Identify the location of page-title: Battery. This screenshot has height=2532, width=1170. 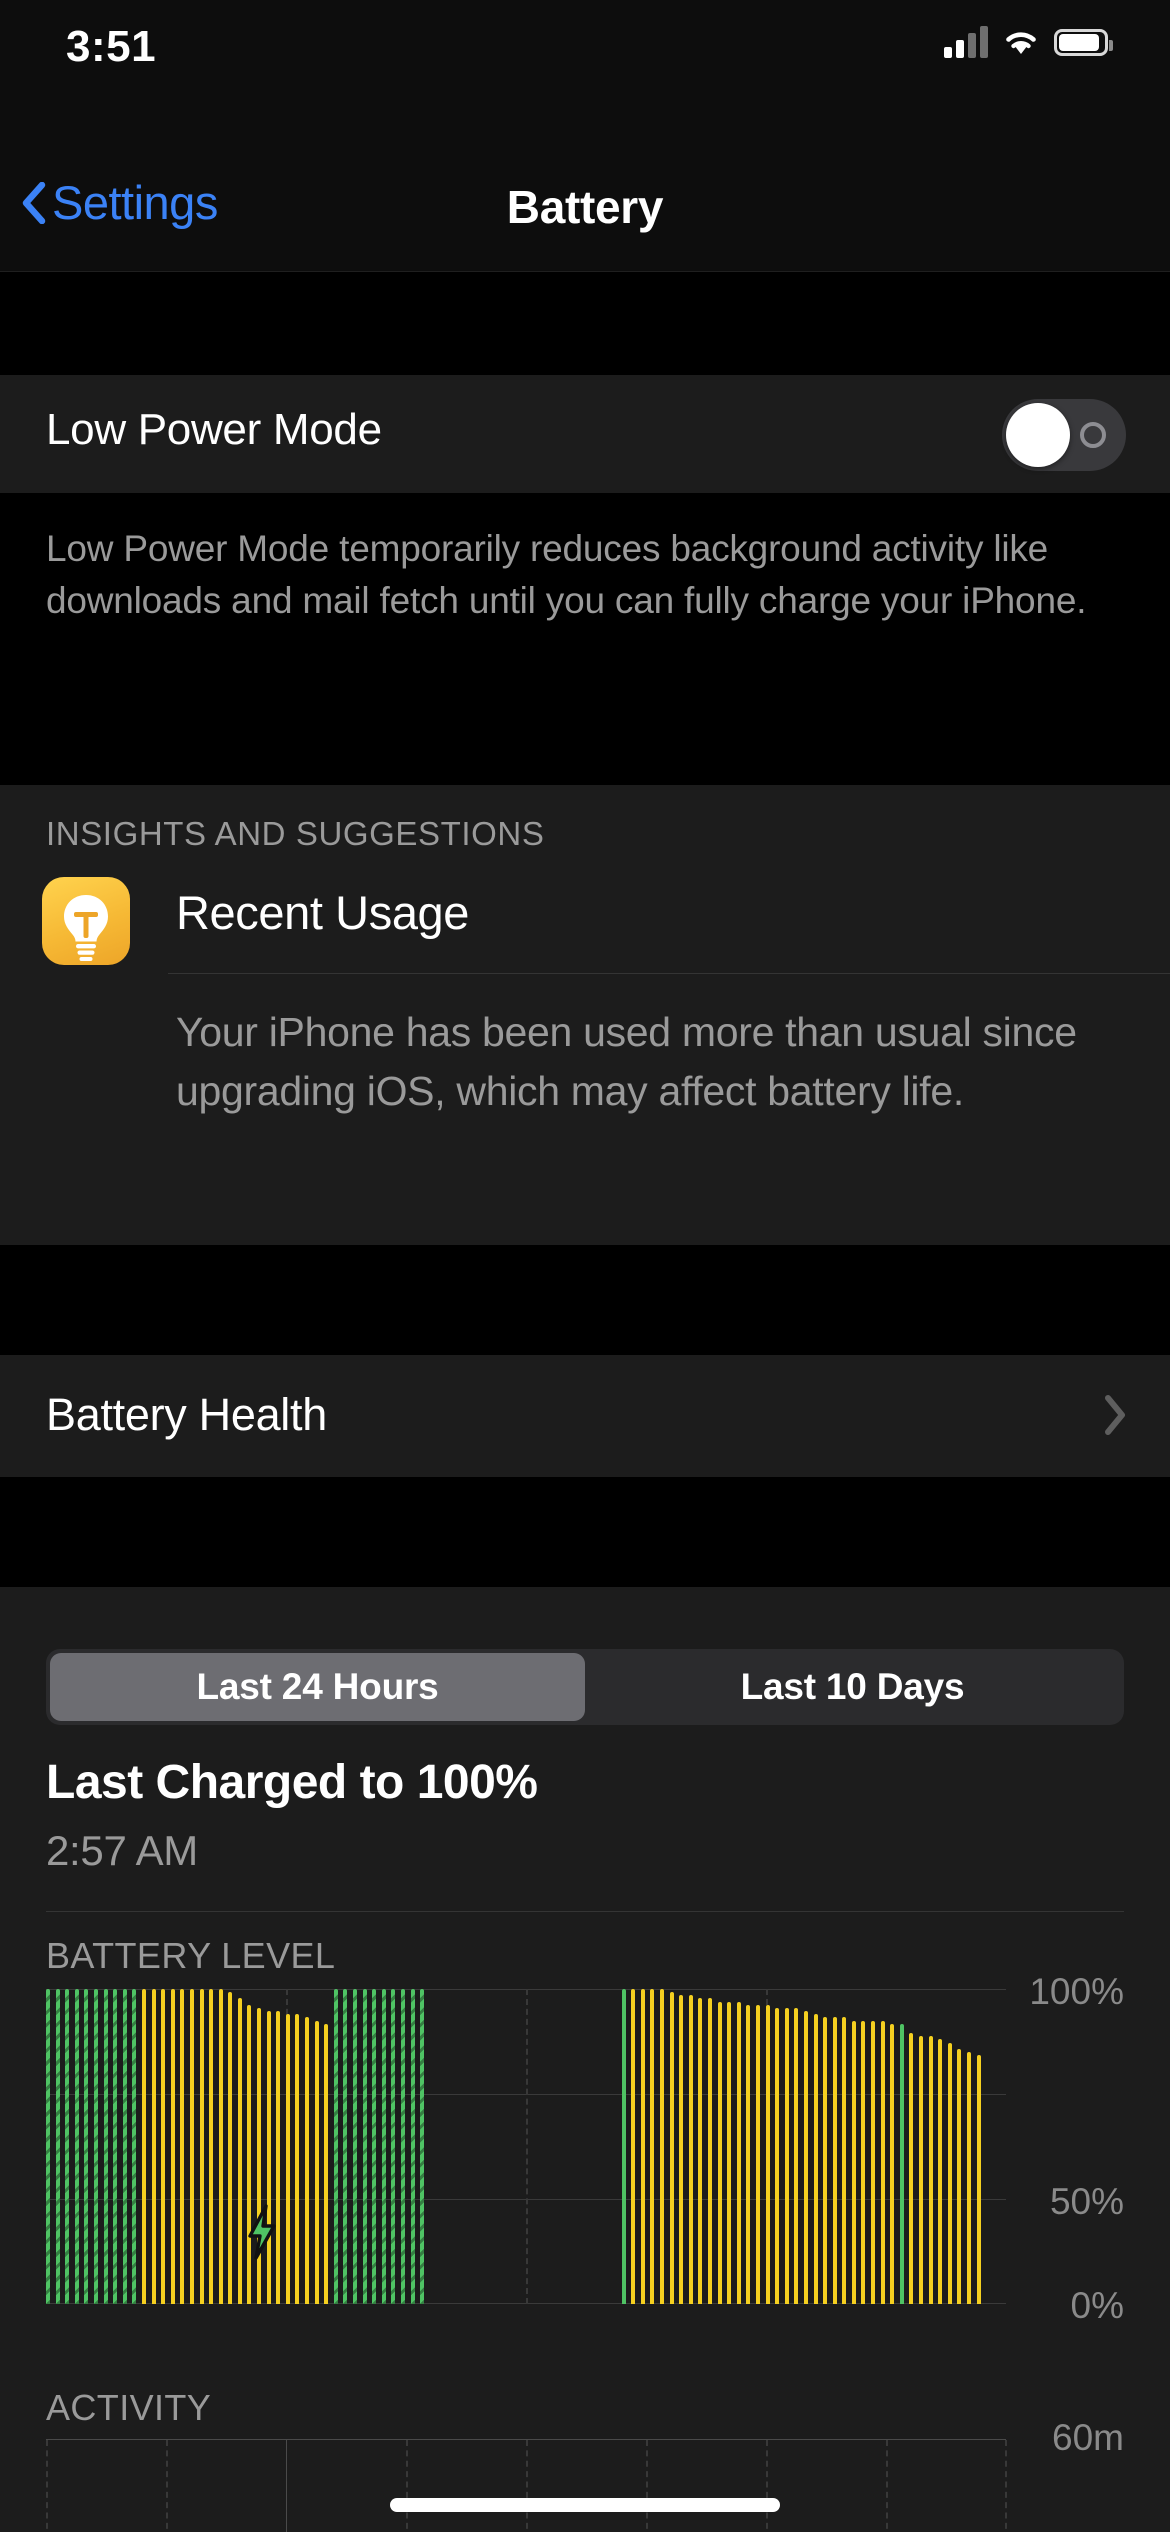
(585, 207).